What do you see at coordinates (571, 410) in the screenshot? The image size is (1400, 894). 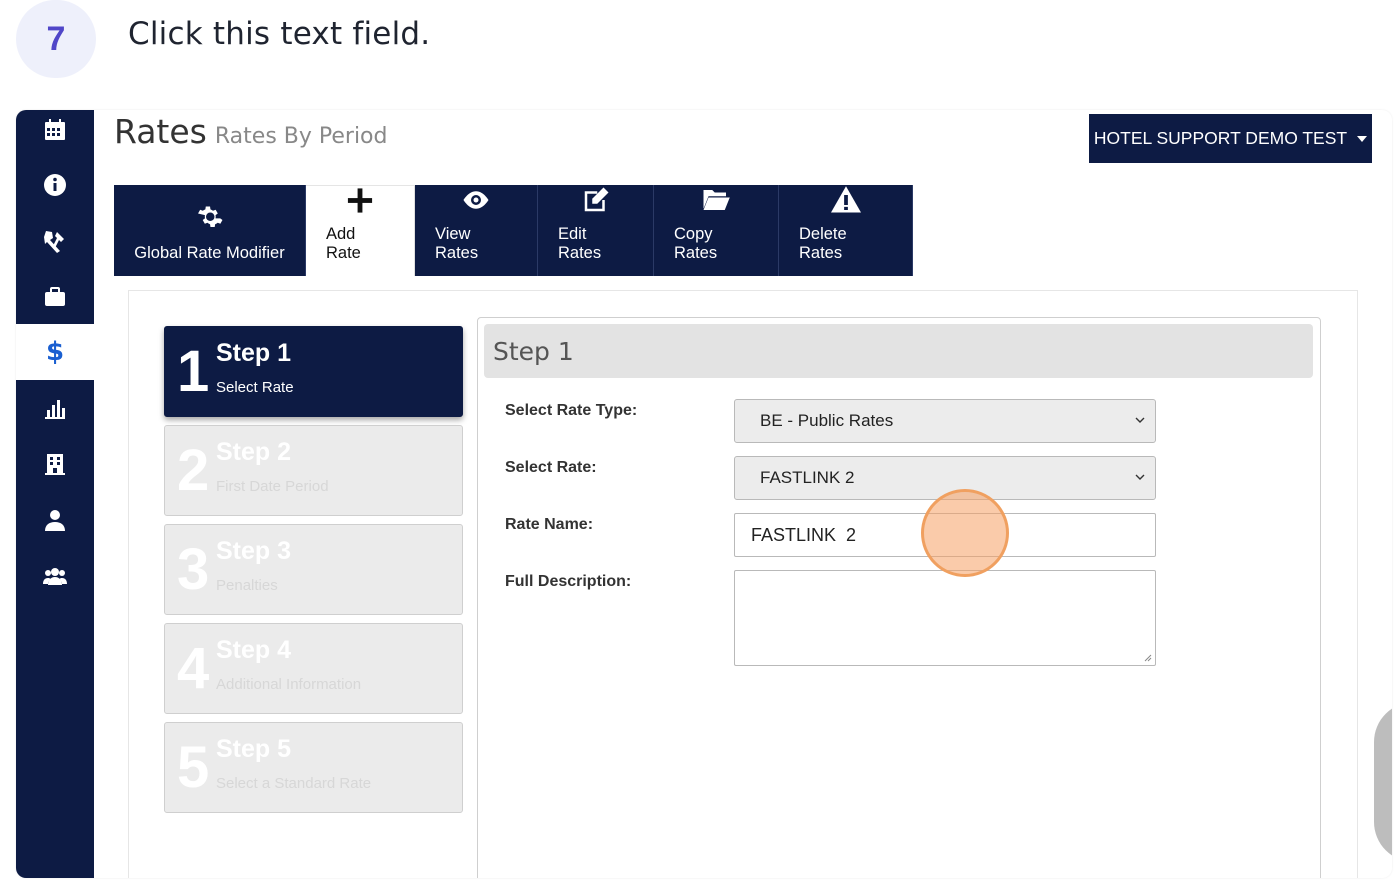 I see `rate-type-label: Select Rate Type:` at bounding box center [571, 410].